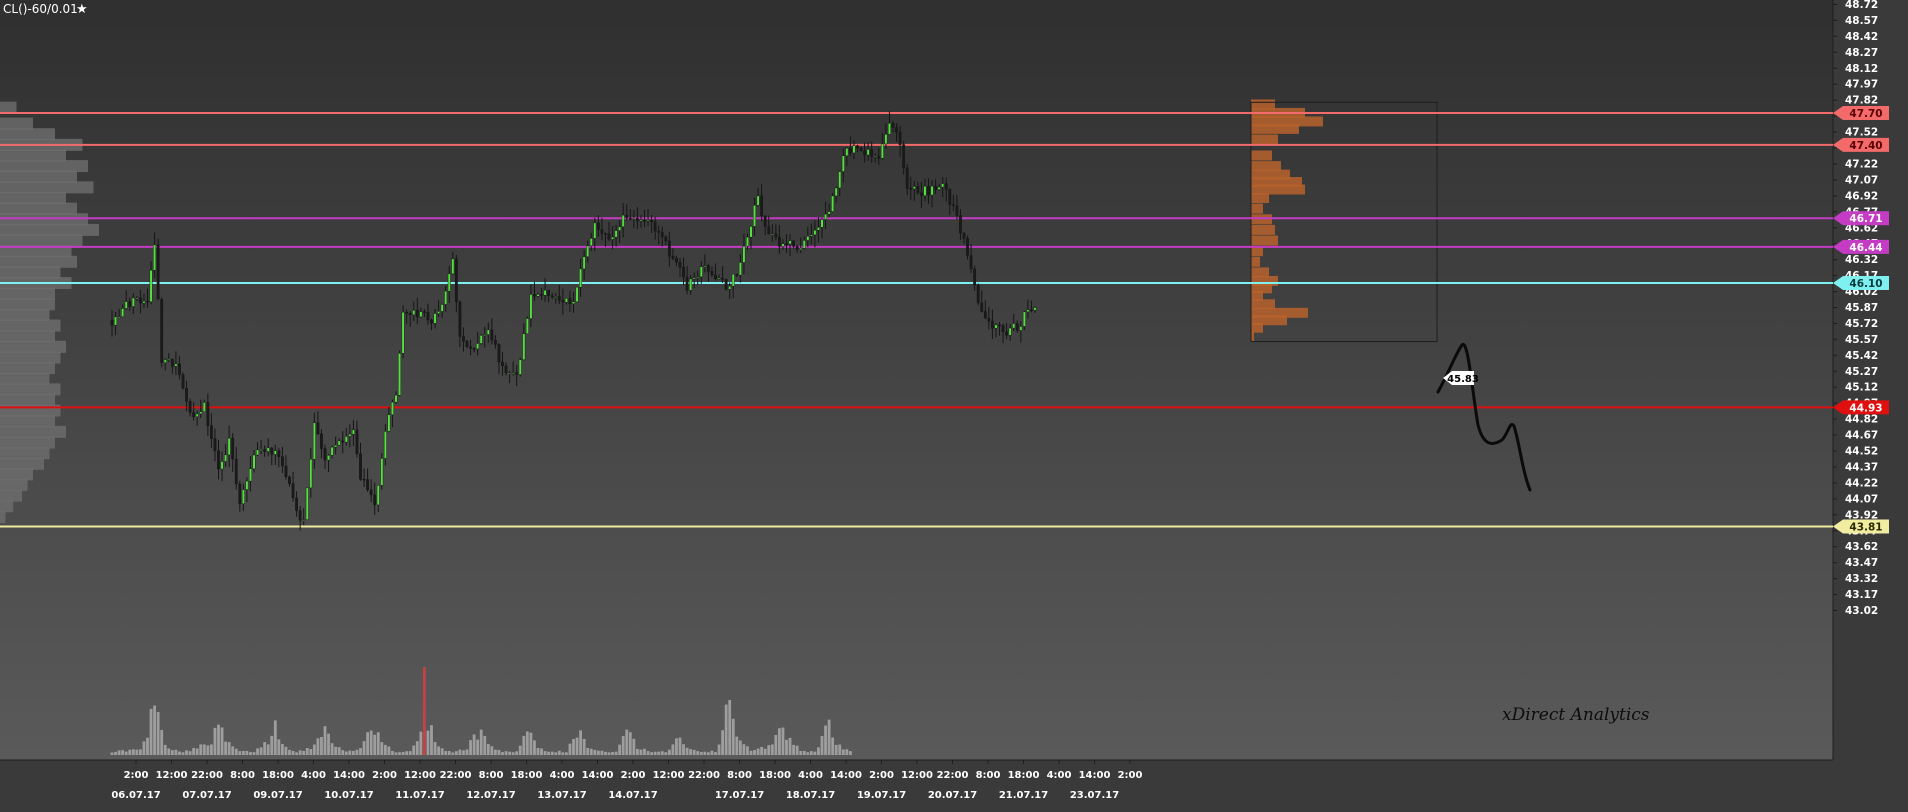  What do you see at coordinates (1861, 246) in the screenshot?
I see `level-label: 46.44` at bounding box center [1861, 246].